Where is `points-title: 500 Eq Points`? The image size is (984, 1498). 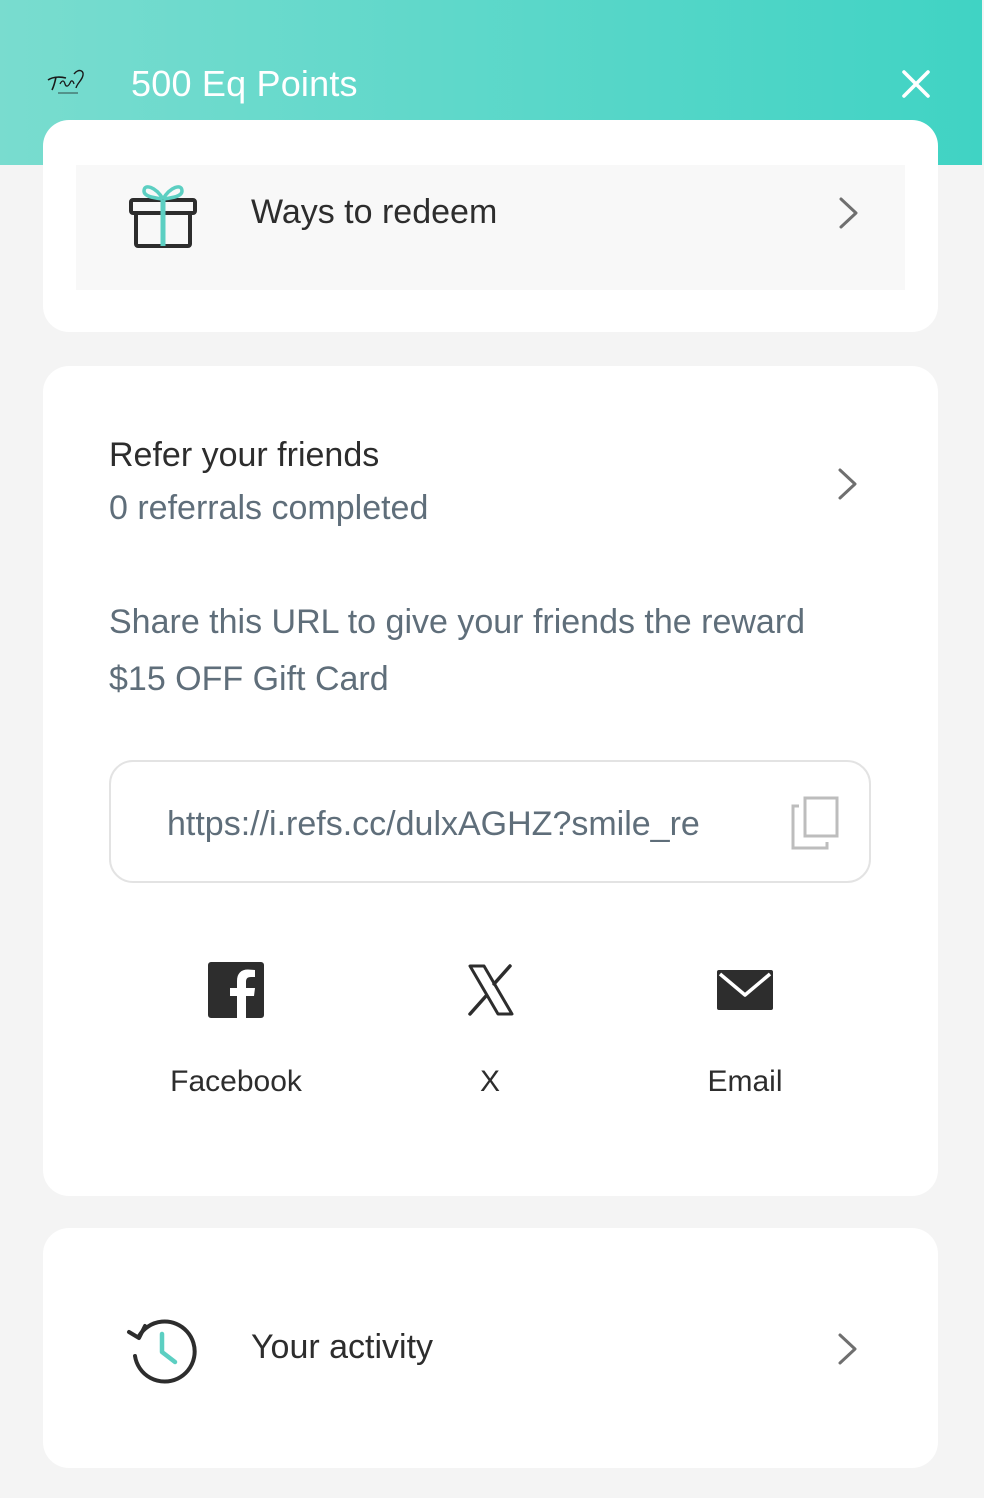 points-title: 500 Eq Points is located at coordinates (244, 83).